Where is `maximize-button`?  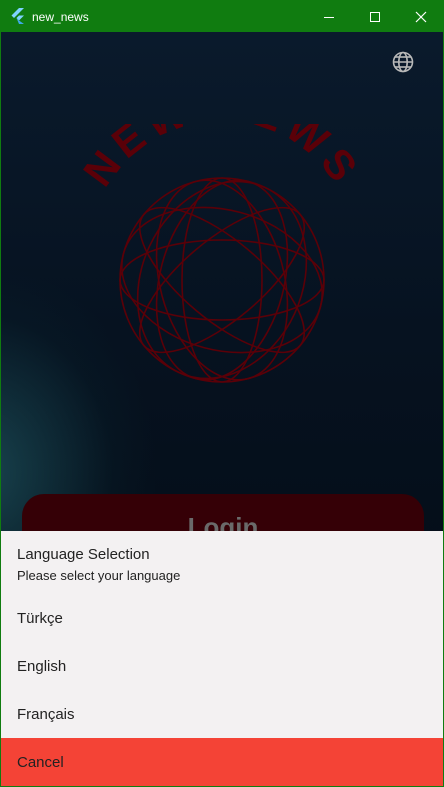 maximize-button is located at coordinates (375, 16).